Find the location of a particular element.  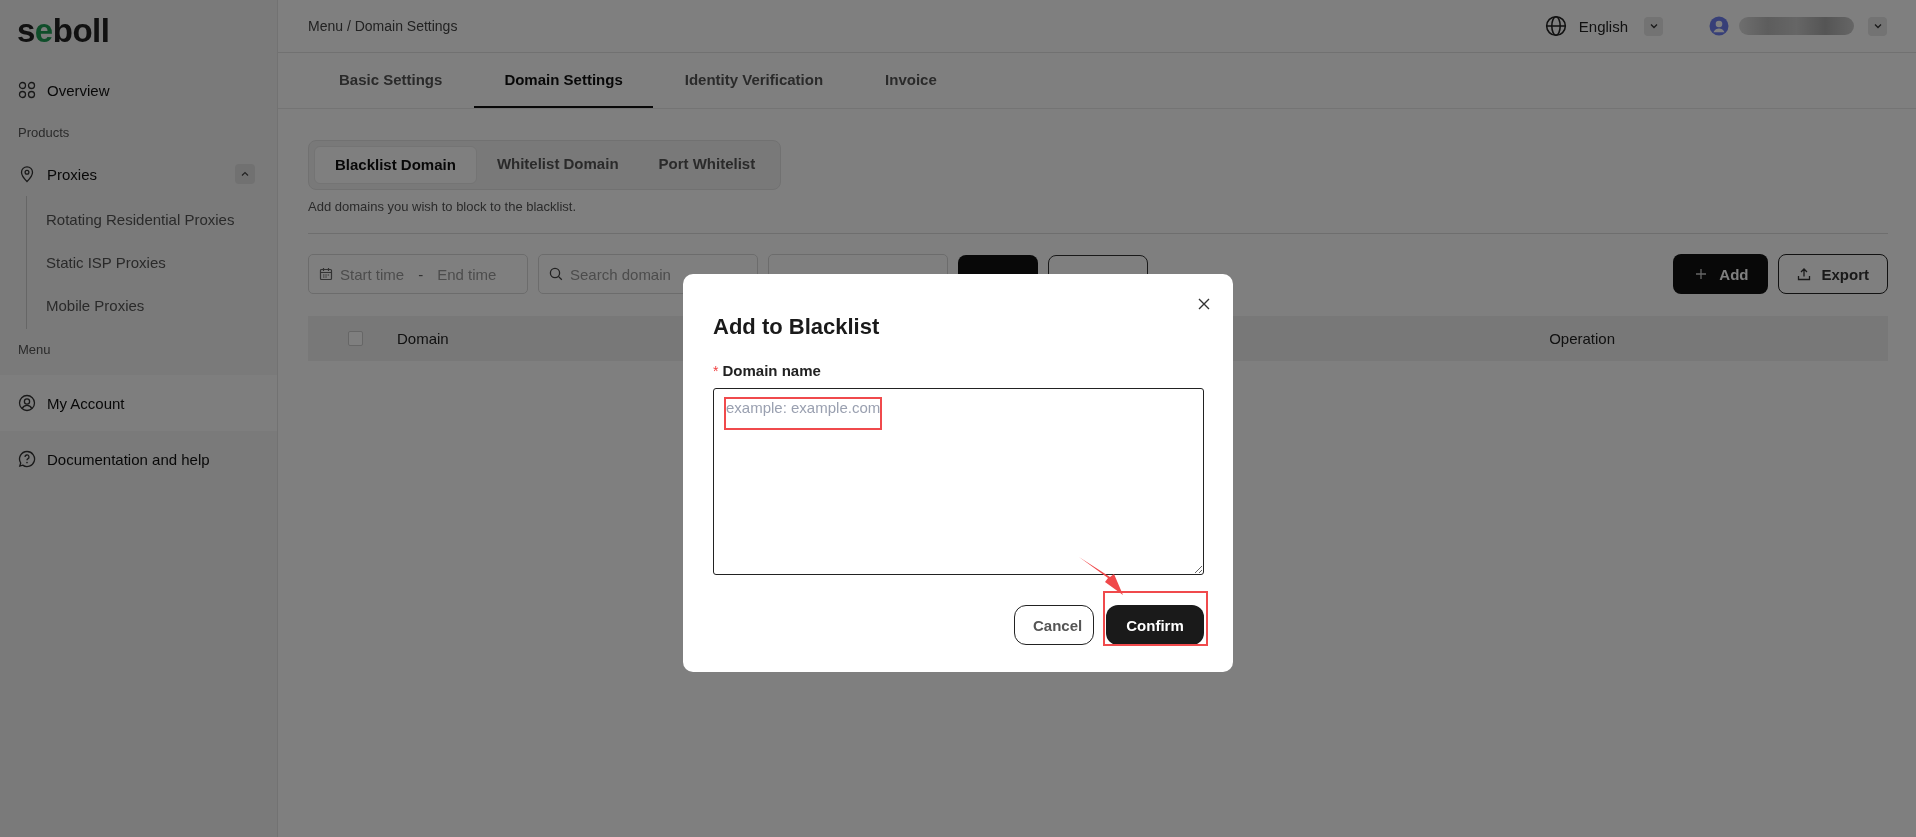

globe-icon is located at coordinates (1555, 26).